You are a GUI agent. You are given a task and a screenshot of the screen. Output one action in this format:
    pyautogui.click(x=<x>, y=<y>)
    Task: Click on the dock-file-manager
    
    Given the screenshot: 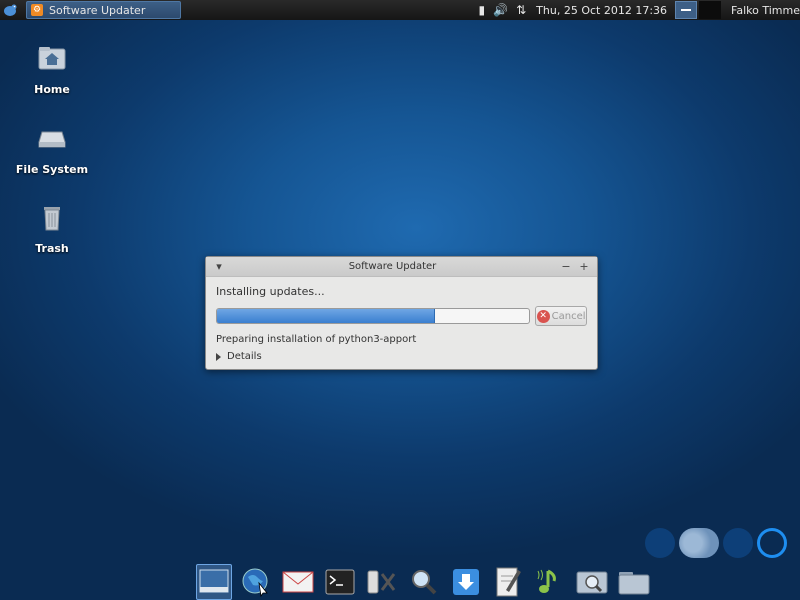 What is the action you would take?
    pyautogui.click(x=634, y=582)
    